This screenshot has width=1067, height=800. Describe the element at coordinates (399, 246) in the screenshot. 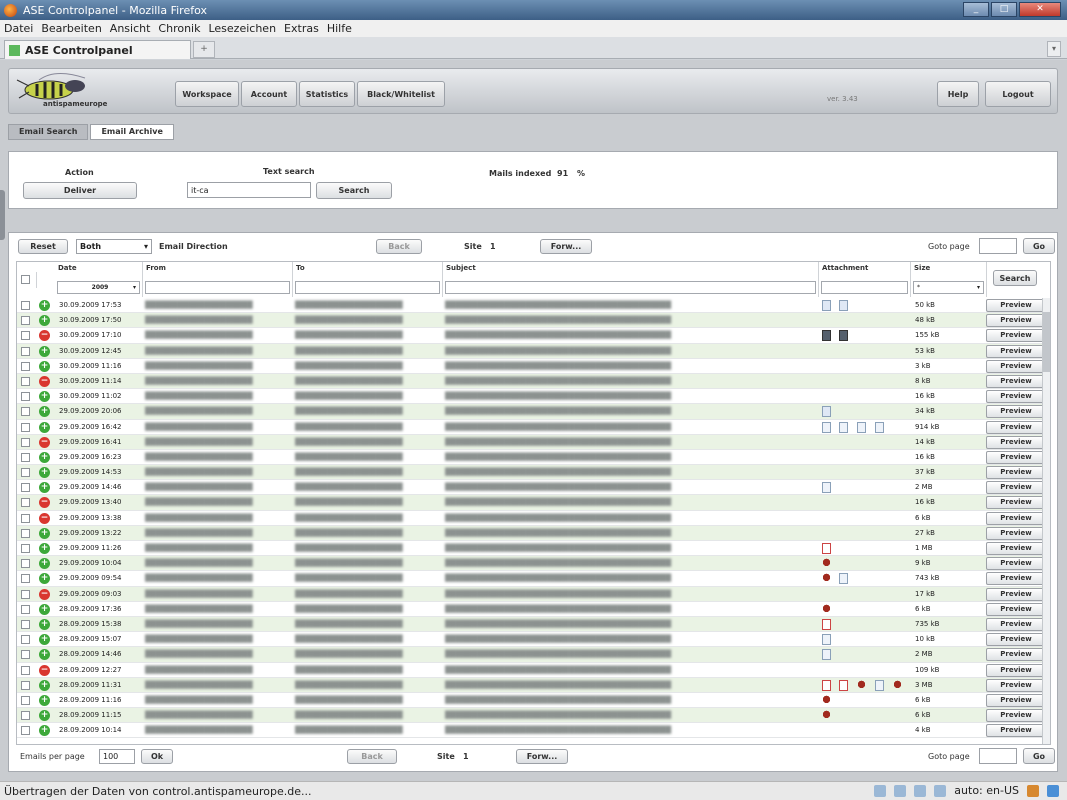

I see `back-button: Back` at that location.